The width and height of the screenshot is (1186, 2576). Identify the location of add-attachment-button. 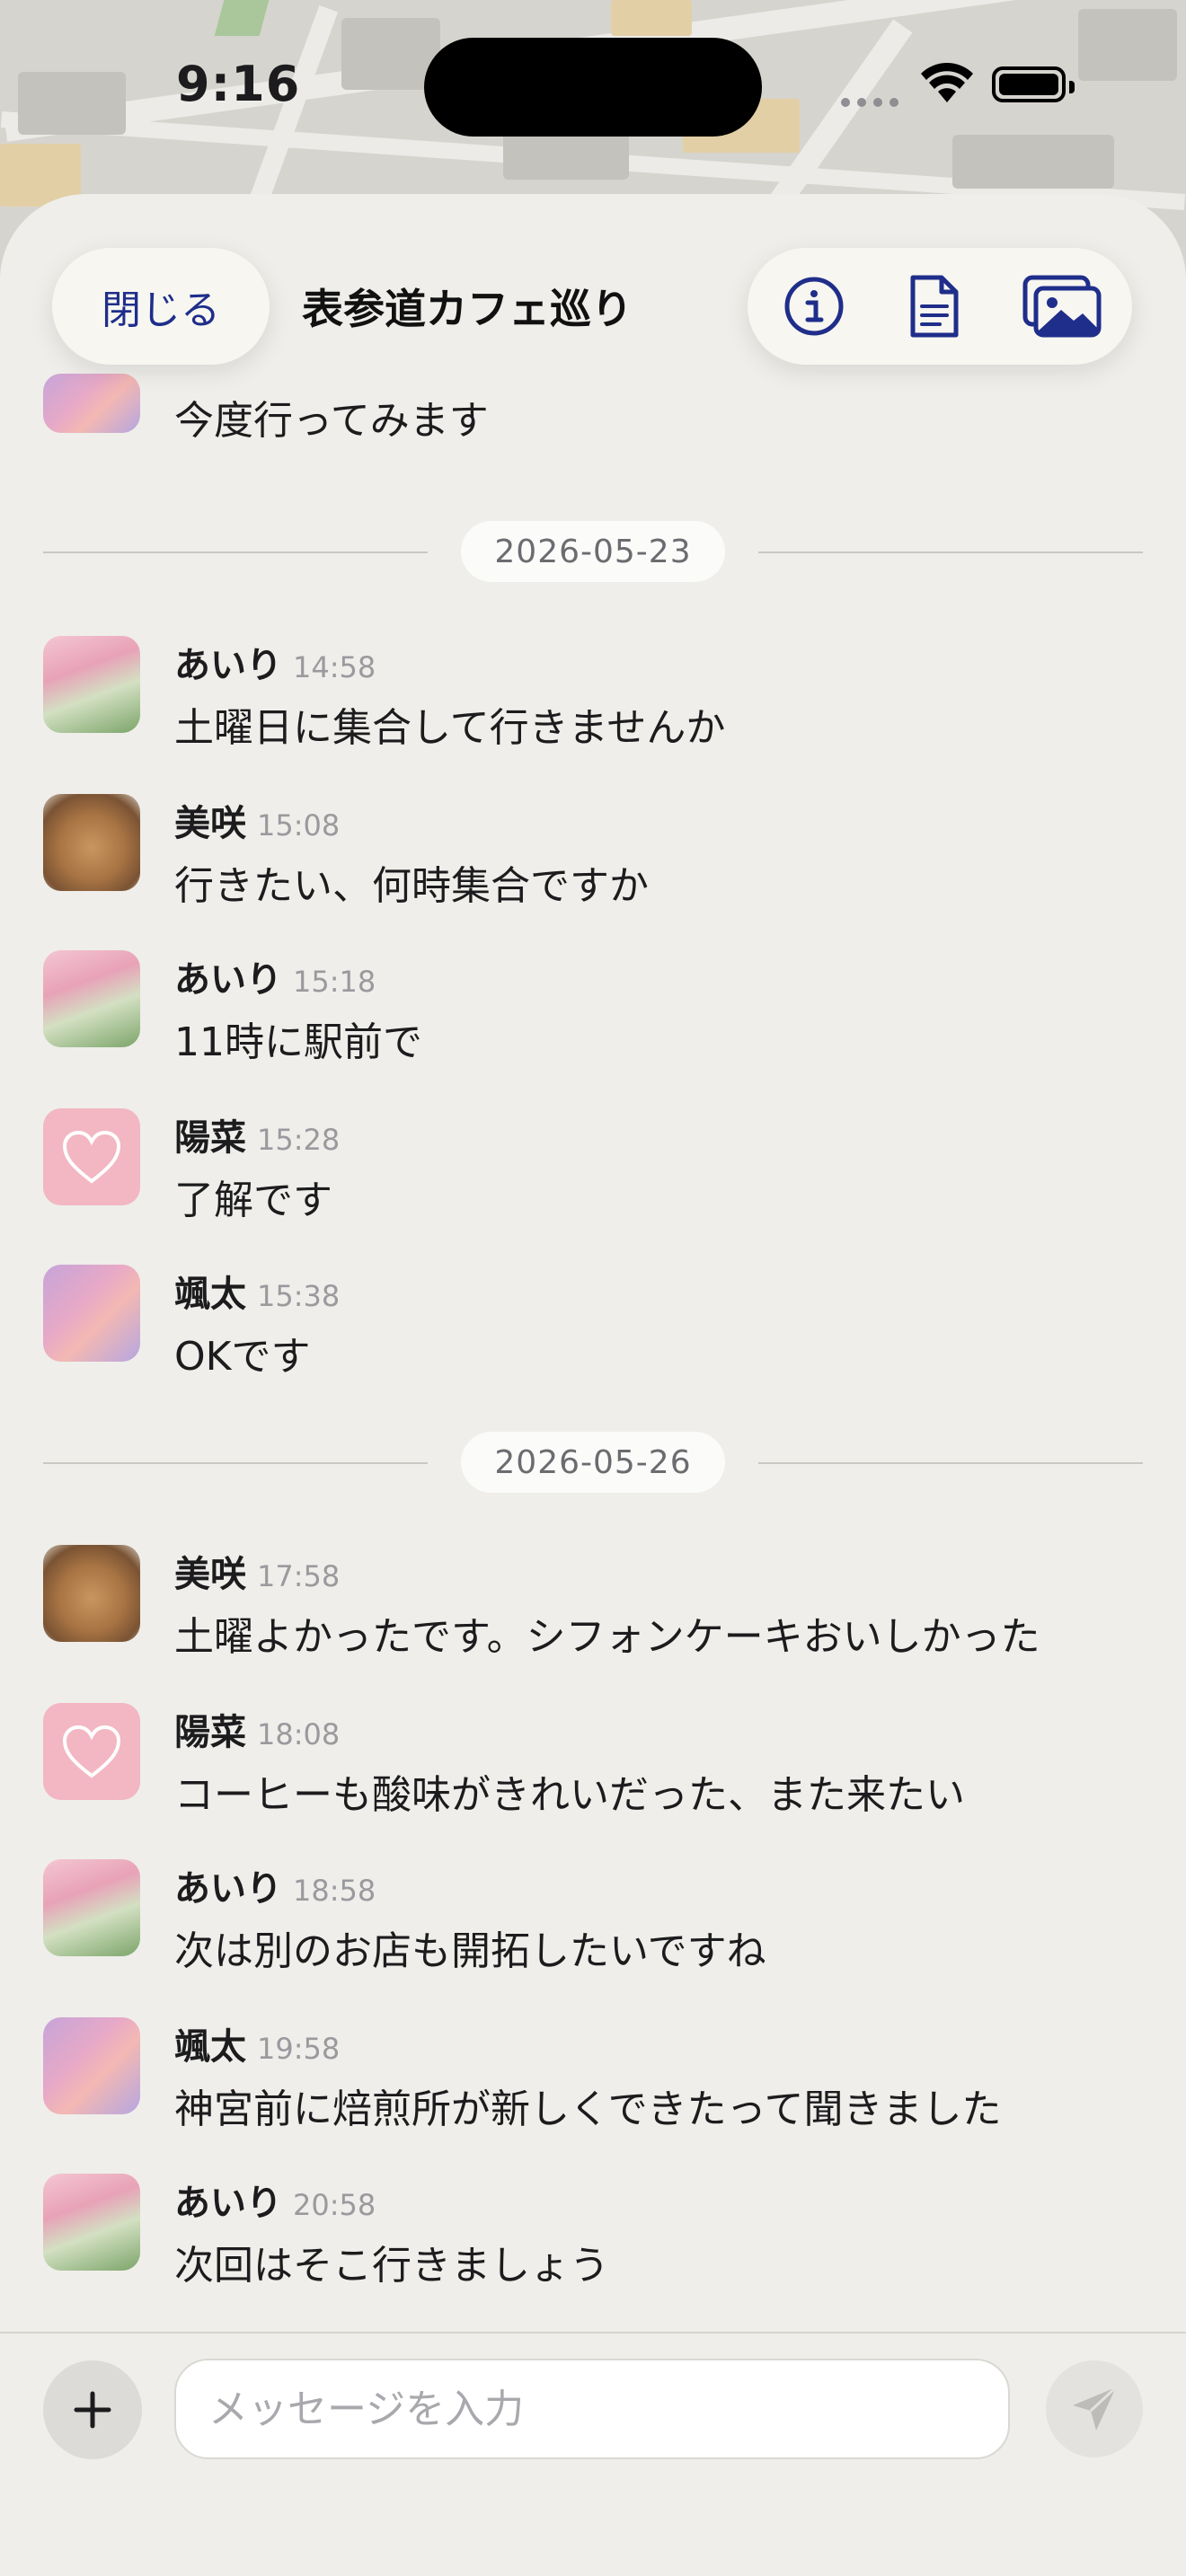
(92, 2409).